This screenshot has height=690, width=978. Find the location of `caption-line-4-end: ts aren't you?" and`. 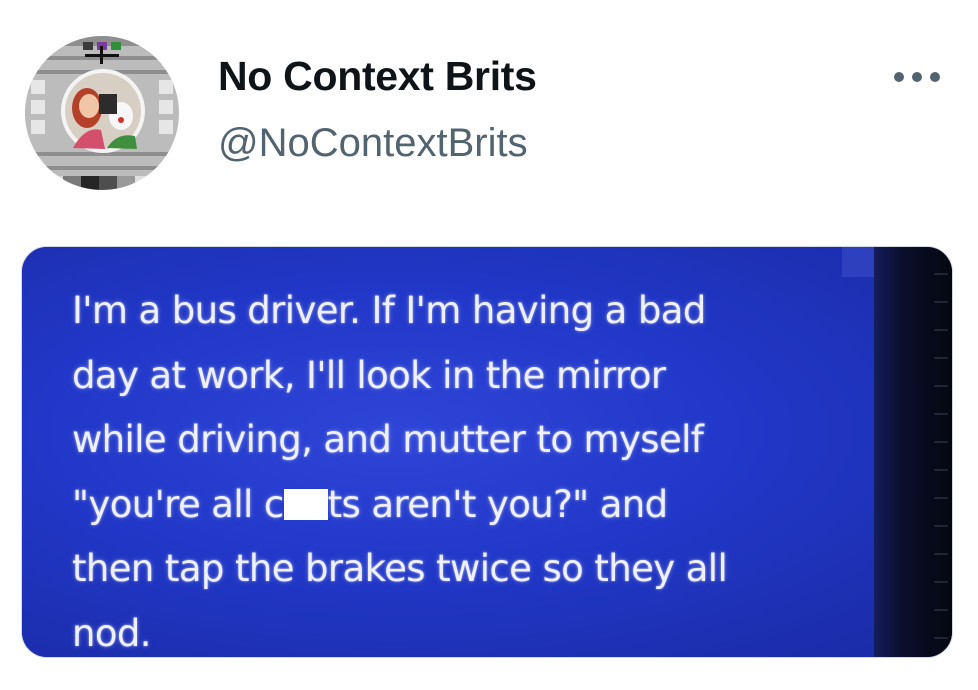

caption-line-4-end: ts aren't you?" and is located at coordinates (497, 504).